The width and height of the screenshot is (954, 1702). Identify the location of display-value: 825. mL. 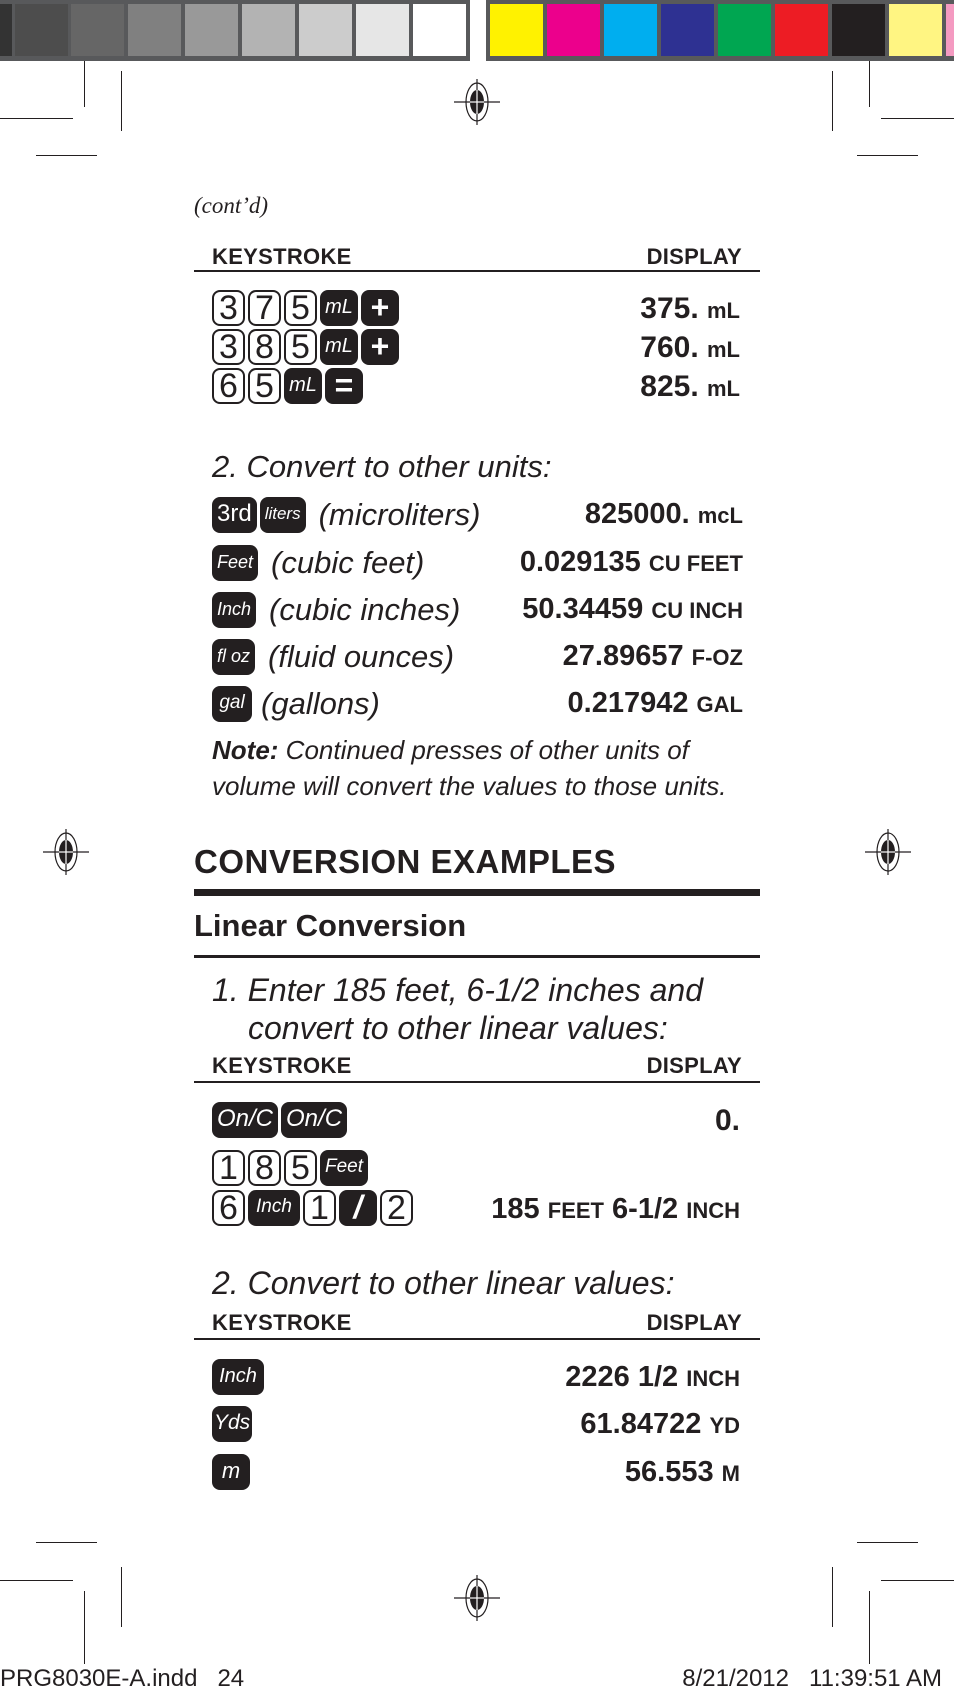
(690, 387).